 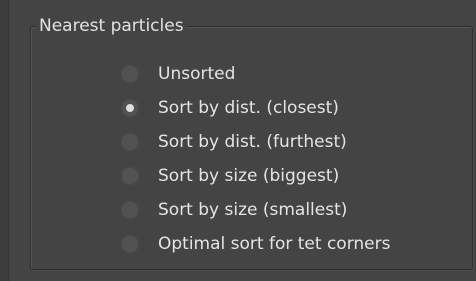 I want to click on radio-option-optimal-sort-tet-corners: Optimal sort for tet corners, so click(x=255, y=244).